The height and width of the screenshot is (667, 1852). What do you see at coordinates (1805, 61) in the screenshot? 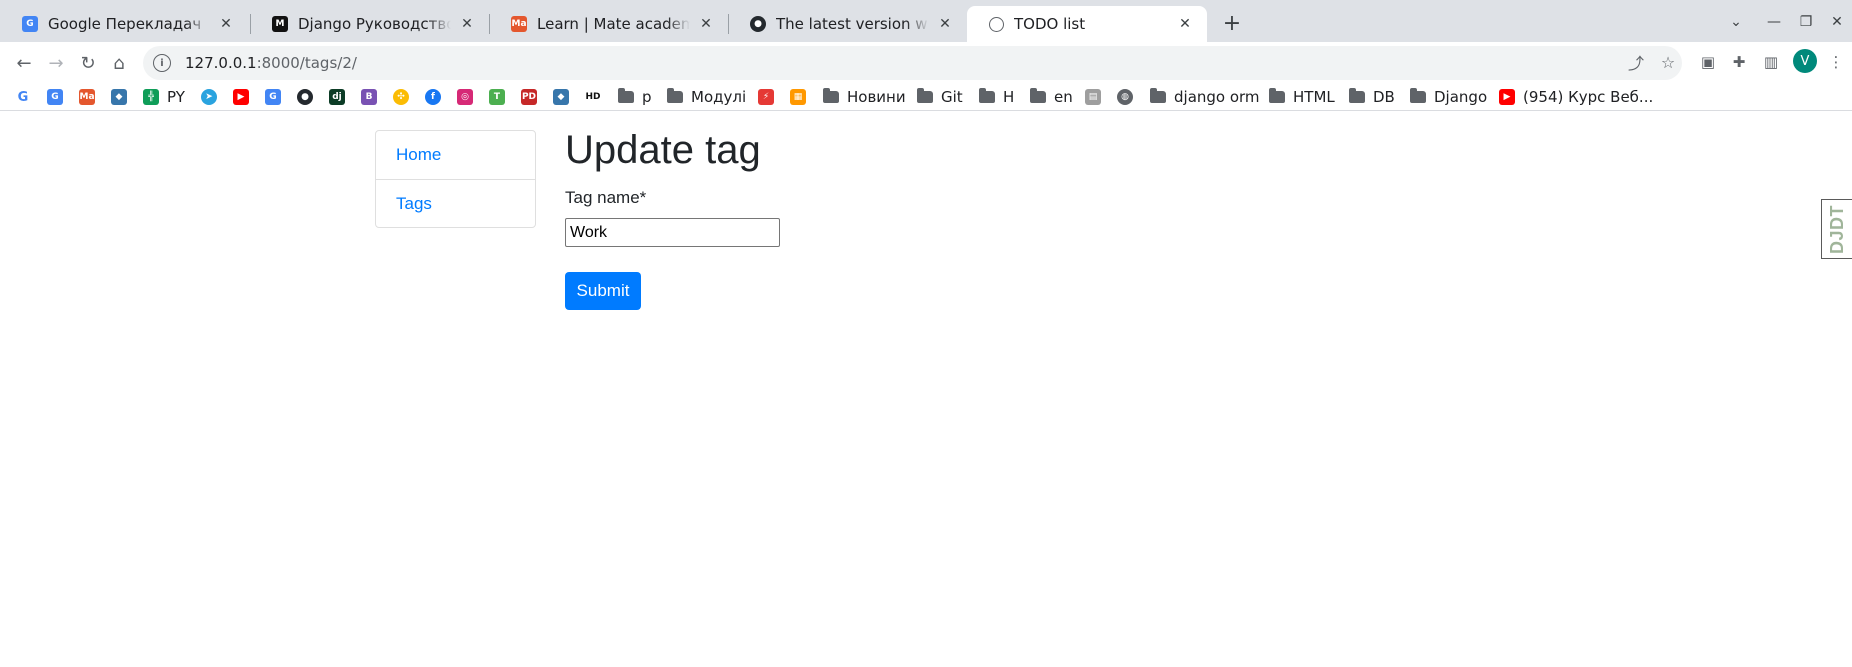
I see `profile-avatar: V` at bounding box center [1805, 61].